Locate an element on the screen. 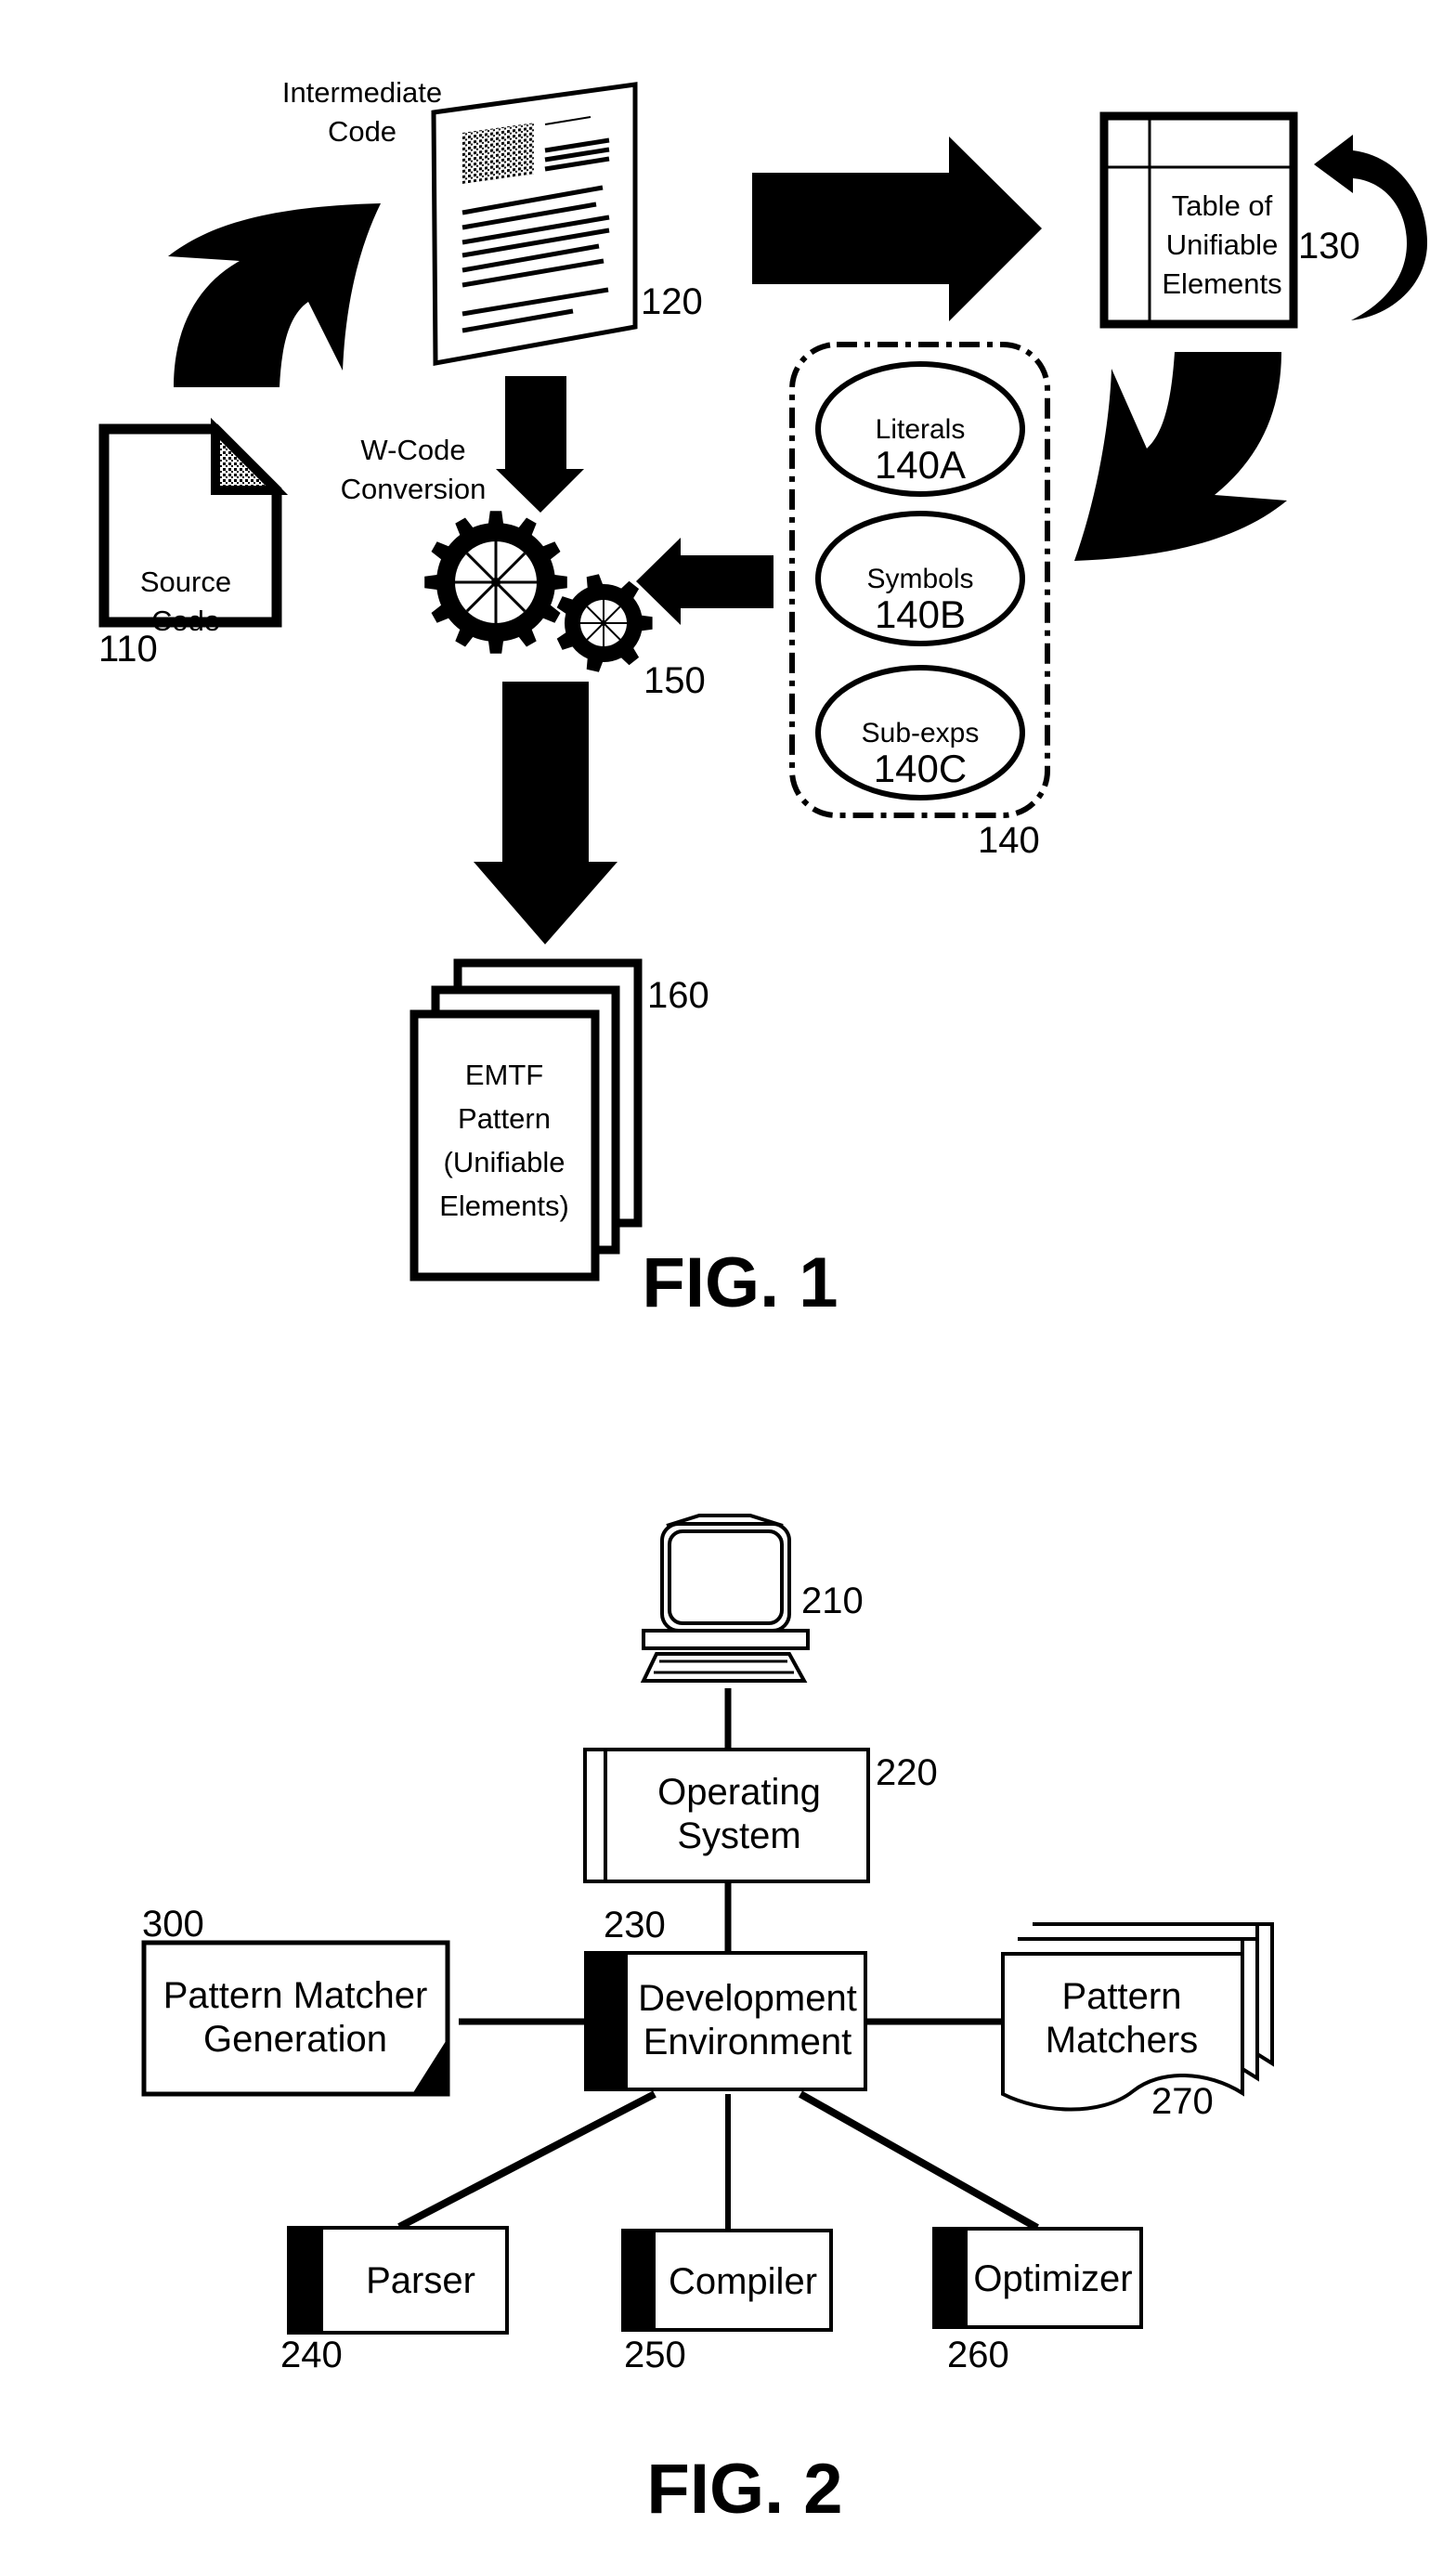 Image resolution: width=1456 pixels, height=2576 pixels. ref-240: 240 is located at coordinates (311, 2355).